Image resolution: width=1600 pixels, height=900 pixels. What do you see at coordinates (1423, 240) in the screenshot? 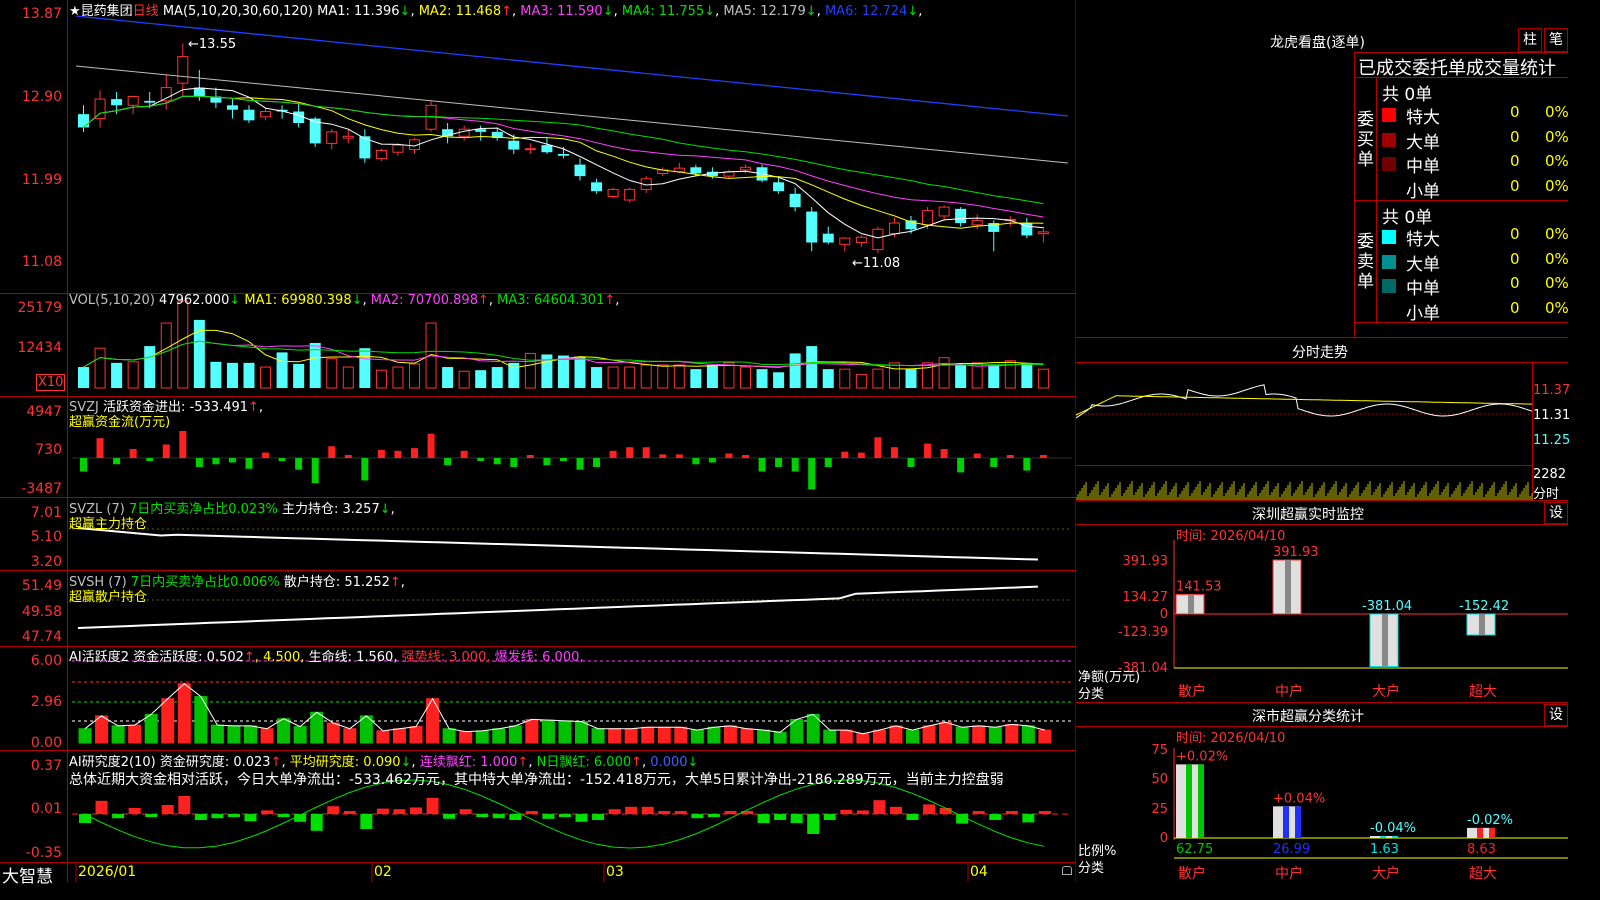
I see `order-name: 特大` at bounding box center [1423, 240].